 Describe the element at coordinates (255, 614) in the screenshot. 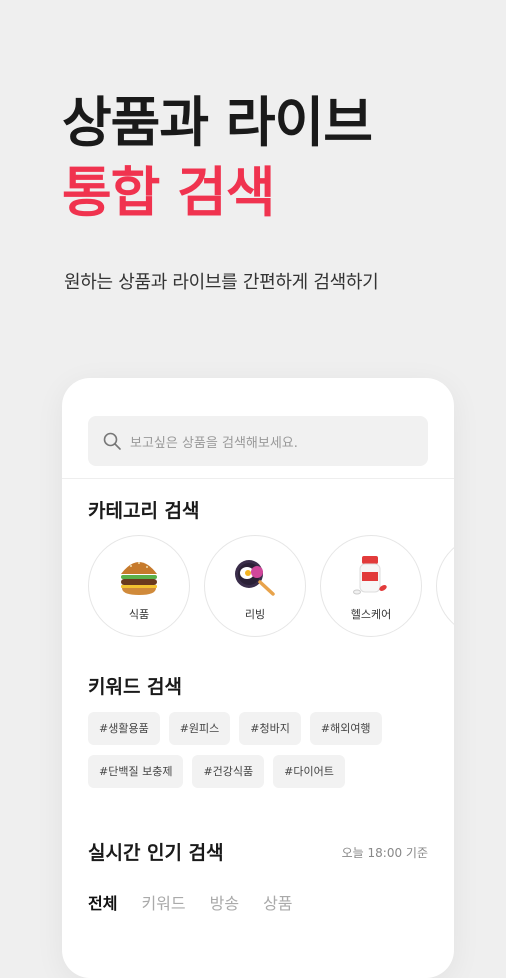

I see `category-label: 리빙` at that location.